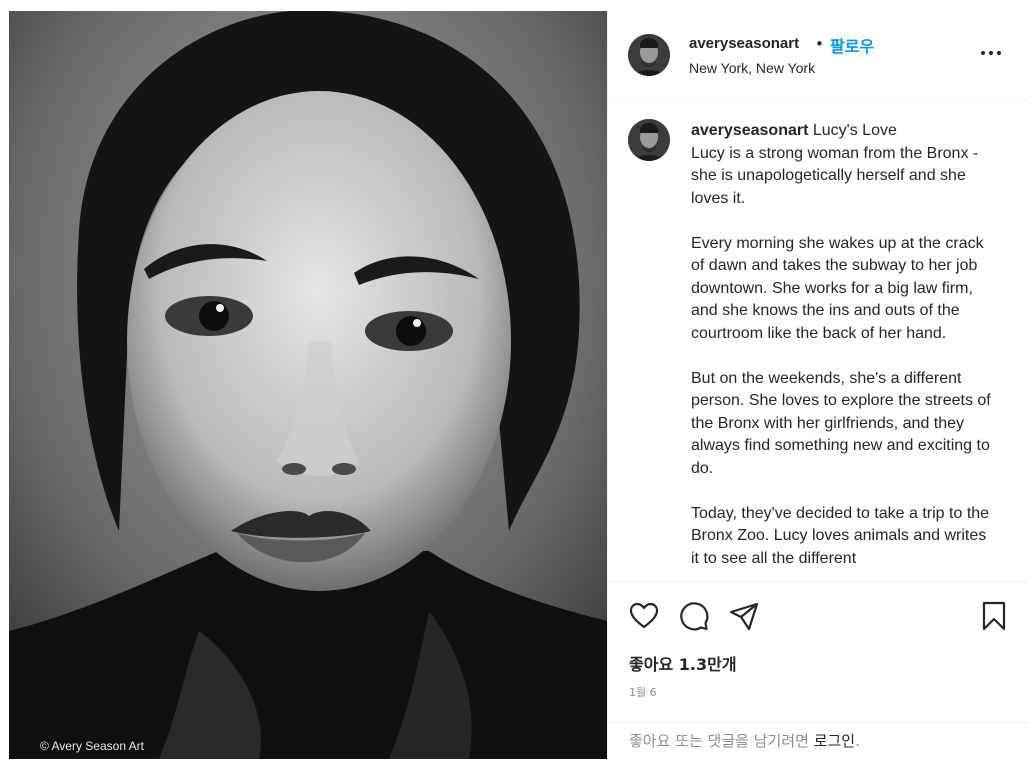  I want to click on login-prompt-bar: 좋아요 또는 댓글을 남기려면 로그인., so click(818, 741).